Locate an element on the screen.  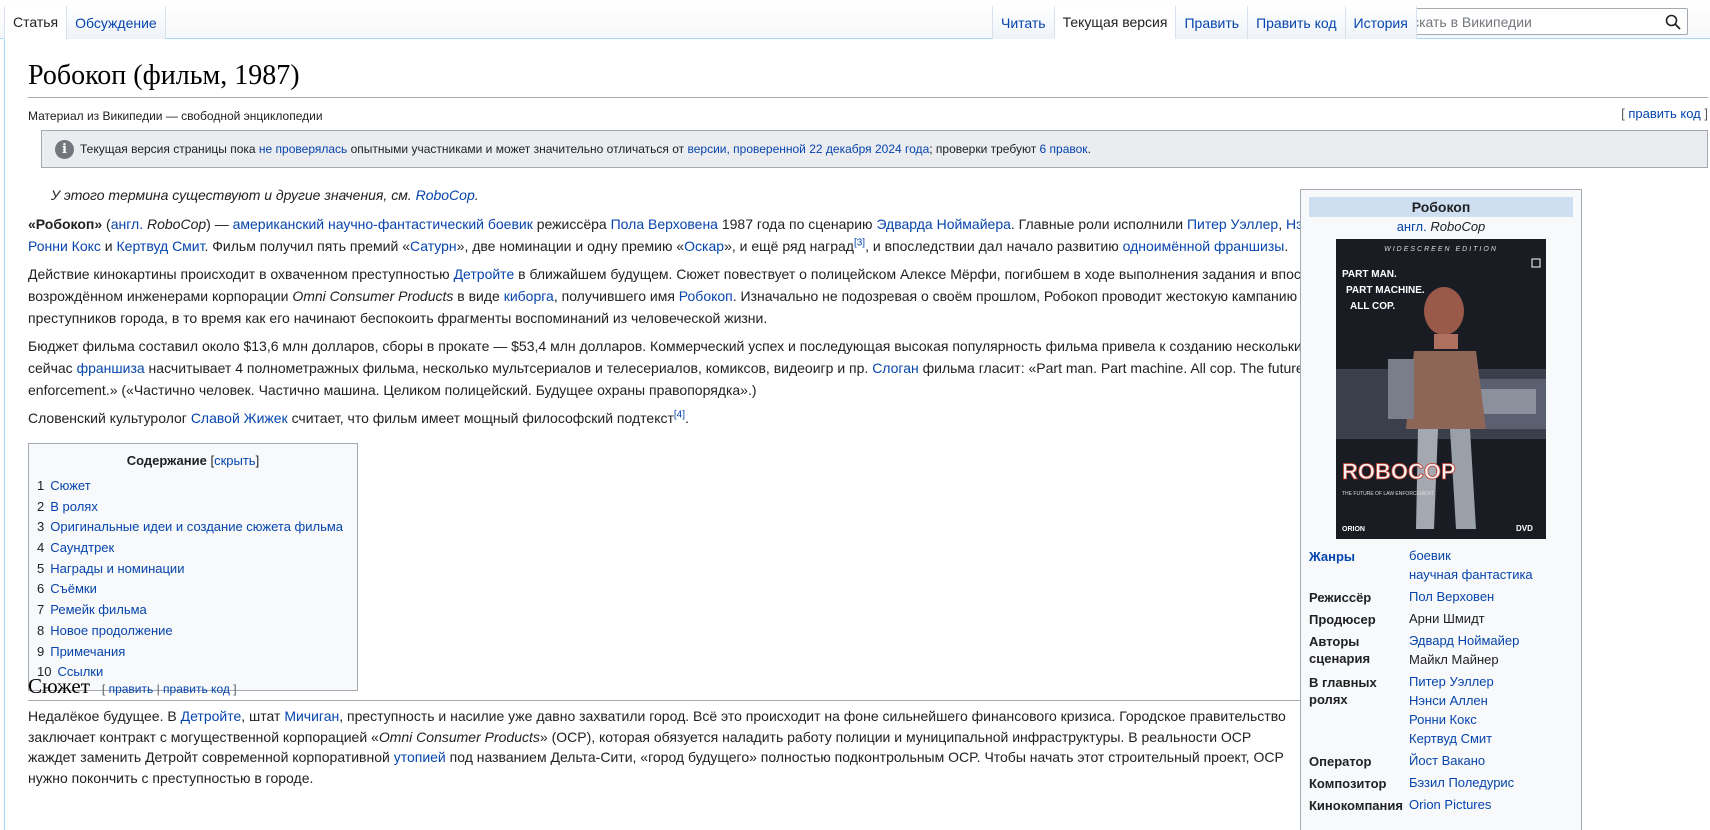
link-zizek: Славой Жижек is located at coordinates (239, 418).